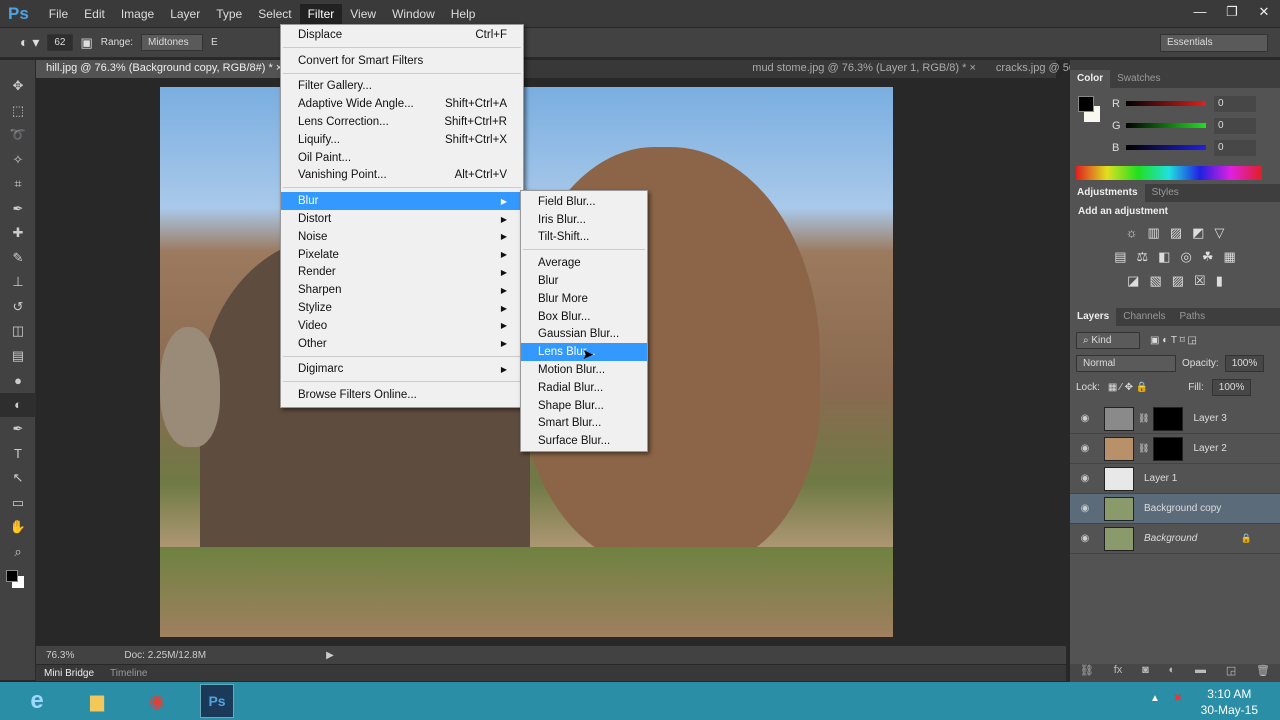  Describe the element at coordinates (18, 86) in the screenshot. I see `move-tool-icon: ✥` at that location.